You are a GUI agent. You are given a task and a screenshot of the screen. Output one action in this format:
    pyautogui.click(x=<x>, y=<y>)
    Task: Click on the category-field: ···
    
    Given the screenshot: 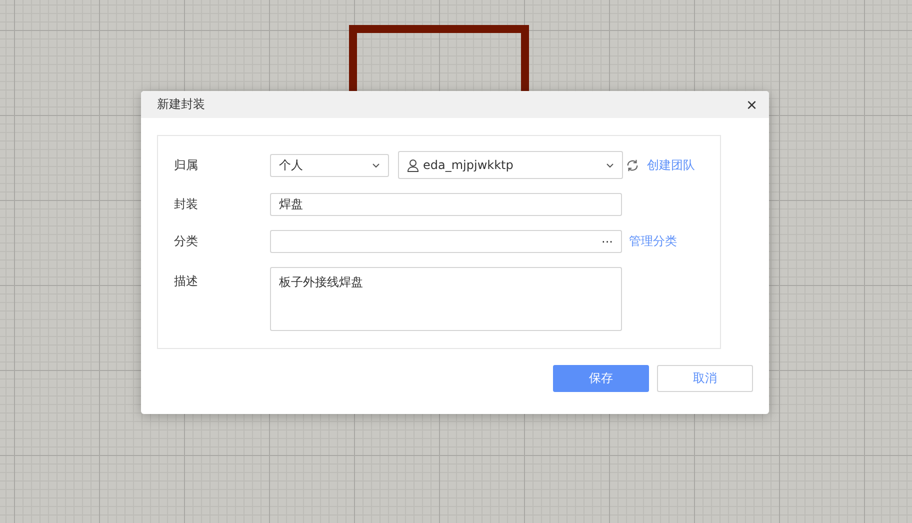 What is the action you would take?
    pyautogui.click(x=446, y=241)
    